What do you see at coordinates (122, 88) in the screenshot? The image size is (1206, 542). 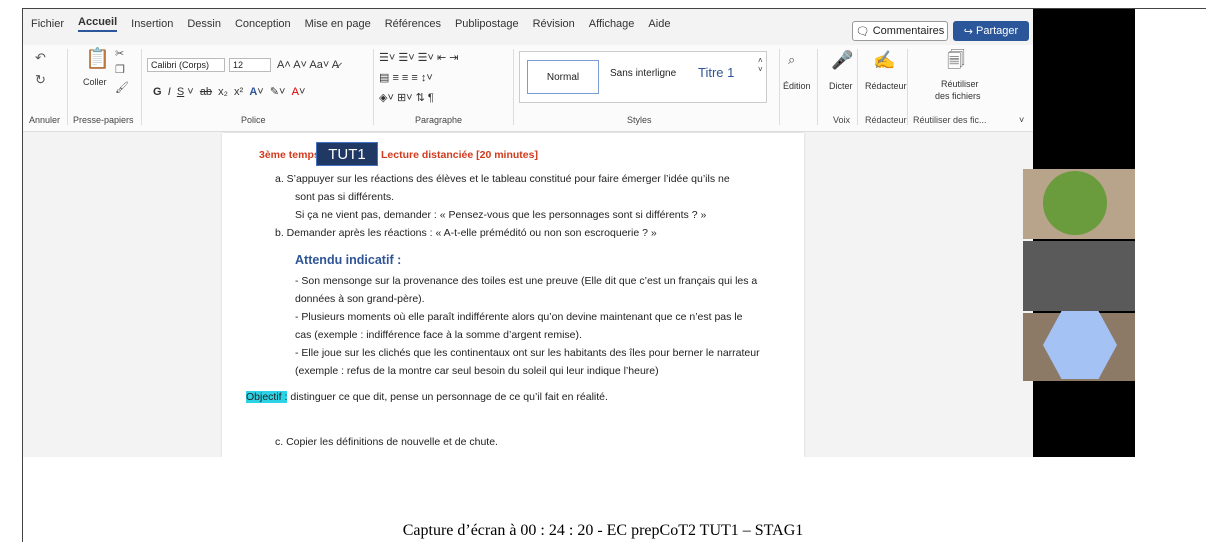 I see `format-painter-icon: 🖌` at bounding box center [122, 88].